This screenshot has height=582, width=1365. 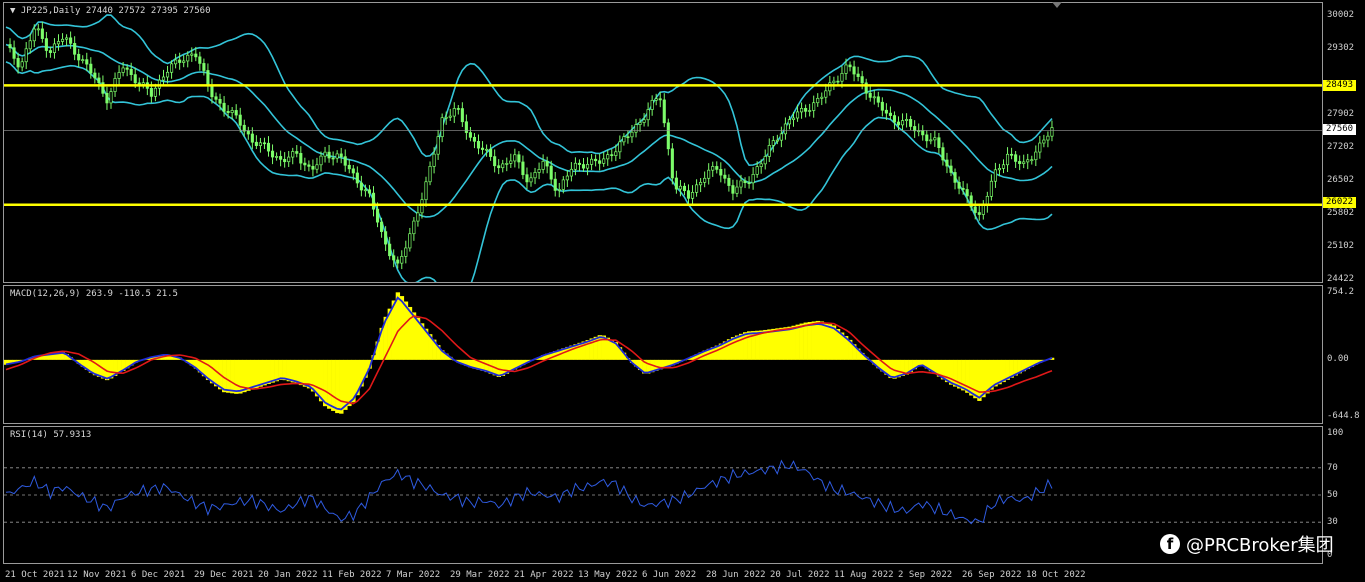 What do you see at coordinates (94, 294) in the screenshot?
I see `macd-title: MACD(12,26,9) 263.9 -110.5 21.5` at bounding box center [94, 294].